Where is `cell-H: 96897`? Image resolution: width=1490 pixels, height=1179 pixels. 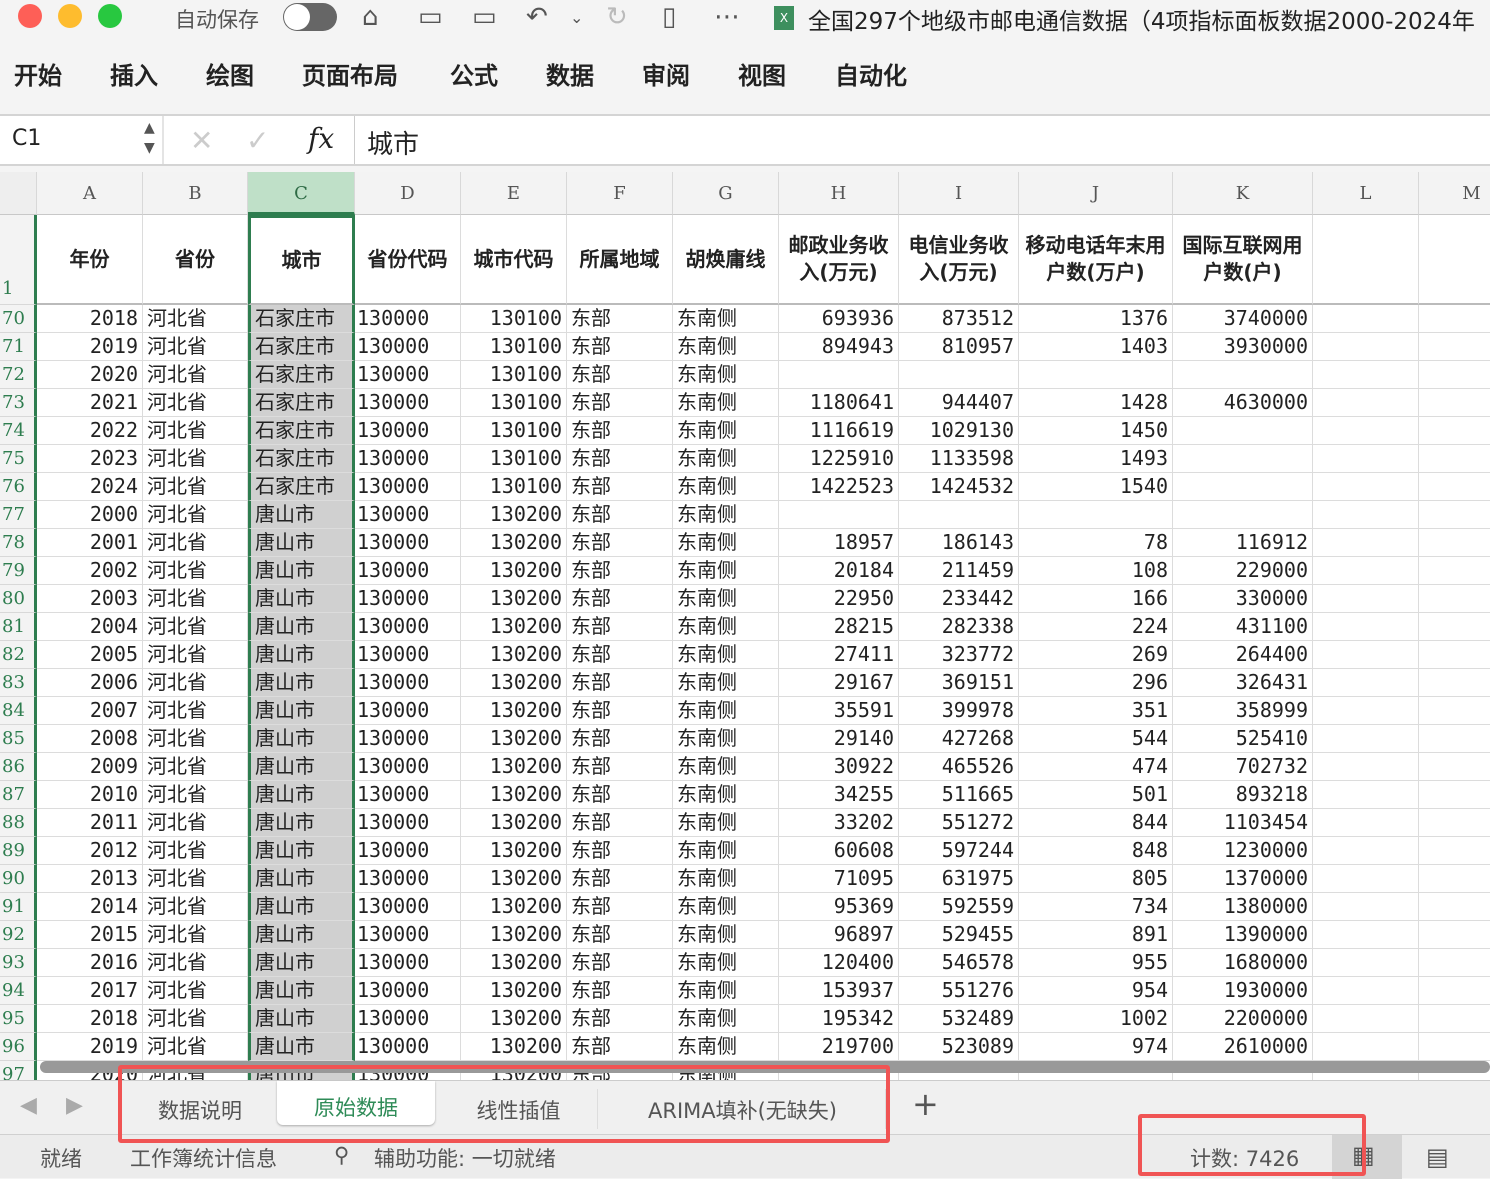 cell-H: 96897 is located at coordinates (839, 935).